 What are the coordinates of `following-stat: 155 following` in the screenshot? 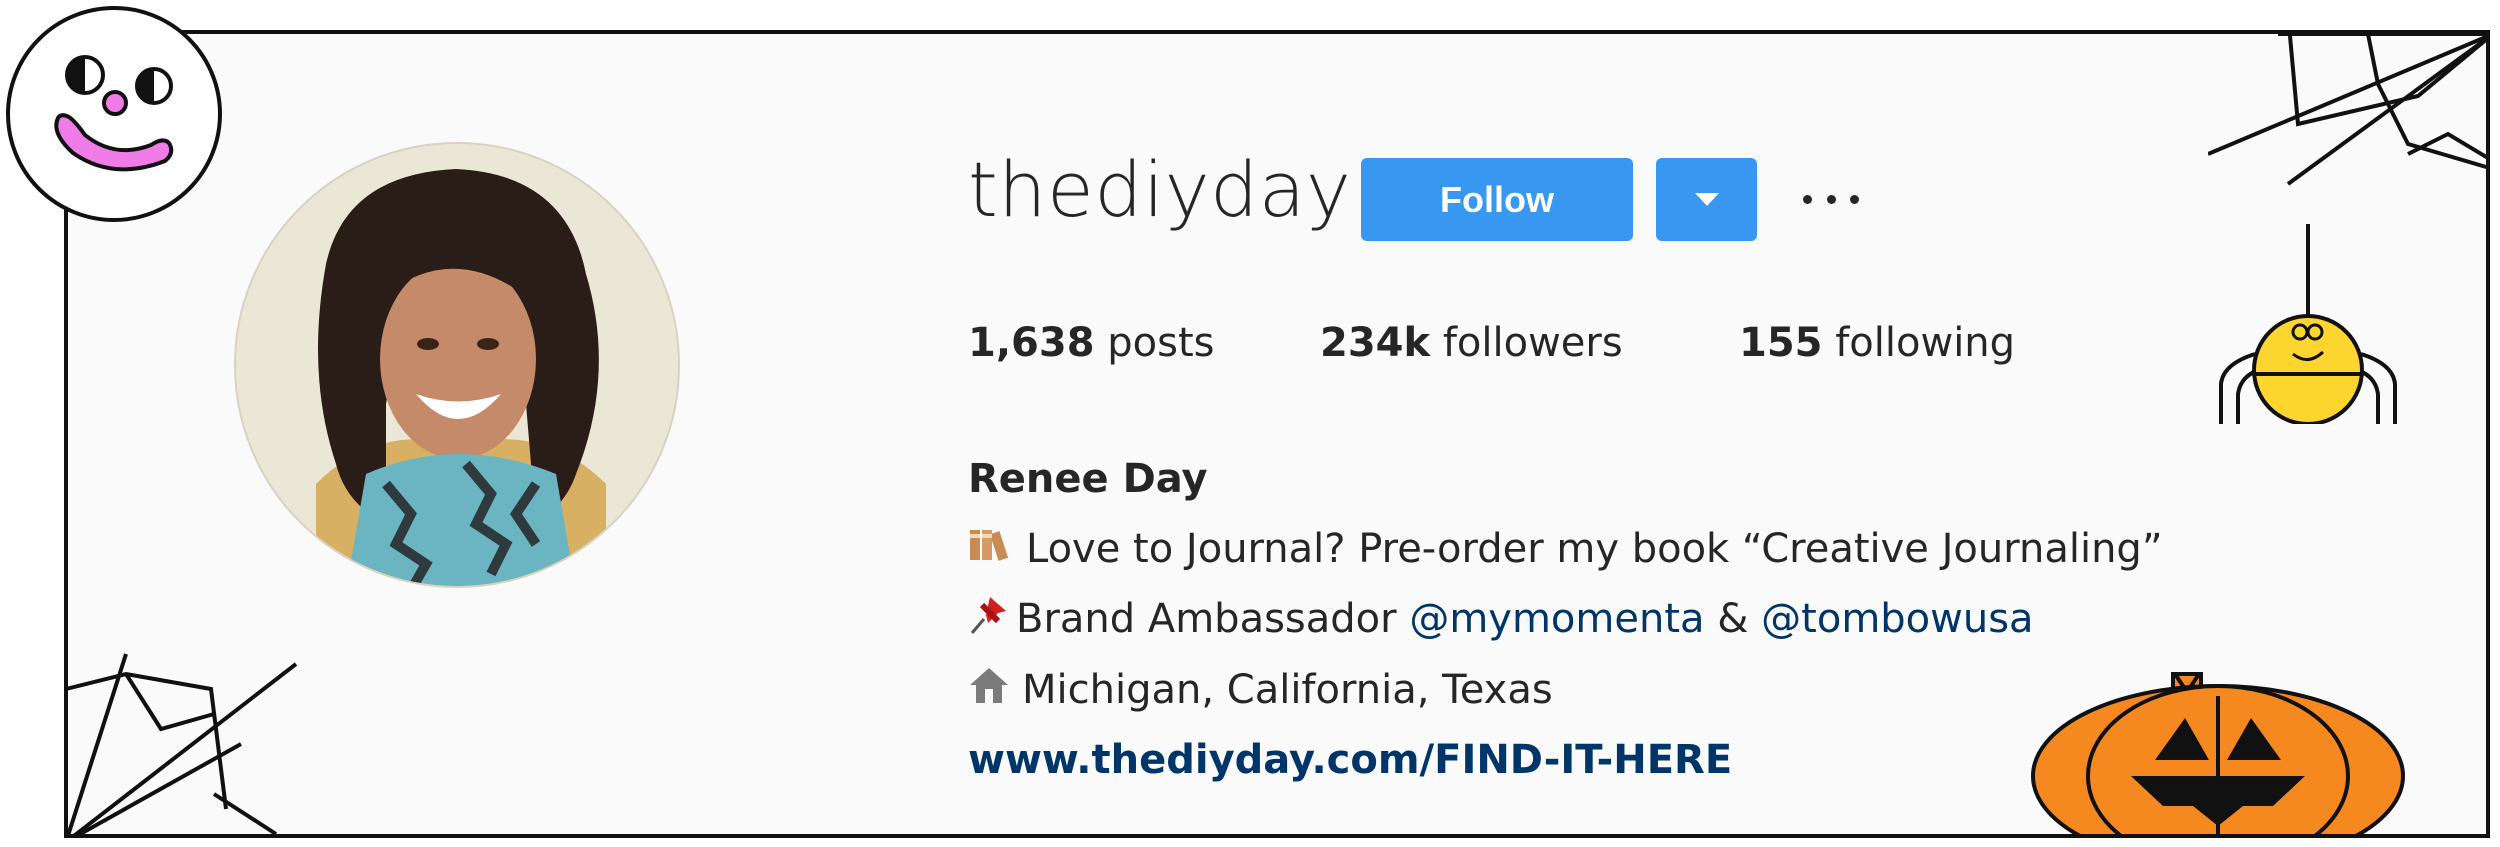 It's located at (1877, 343).